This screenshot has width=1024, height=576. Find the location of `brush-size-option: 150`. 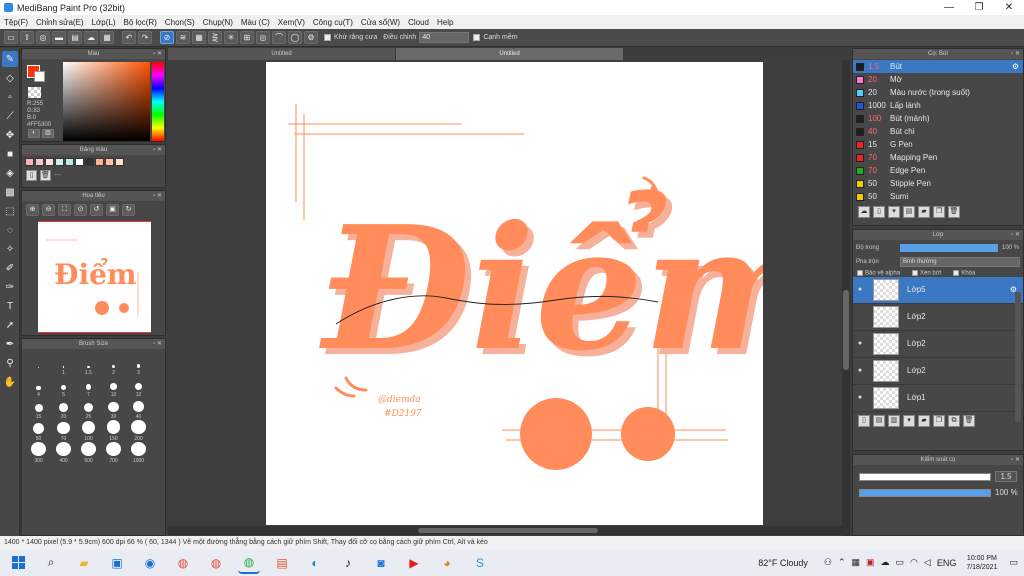

brush-size-option: 150 is located at coordinates (113, 431).